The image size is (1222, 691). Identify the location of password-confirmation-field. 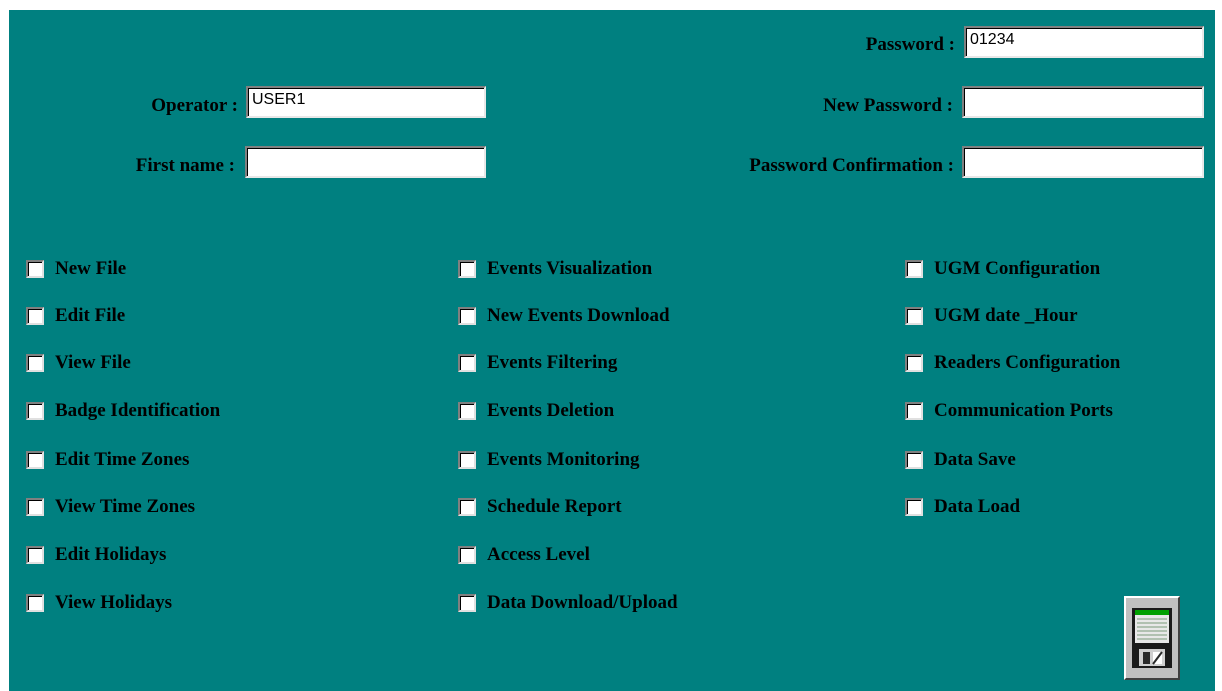
(1083, 162).